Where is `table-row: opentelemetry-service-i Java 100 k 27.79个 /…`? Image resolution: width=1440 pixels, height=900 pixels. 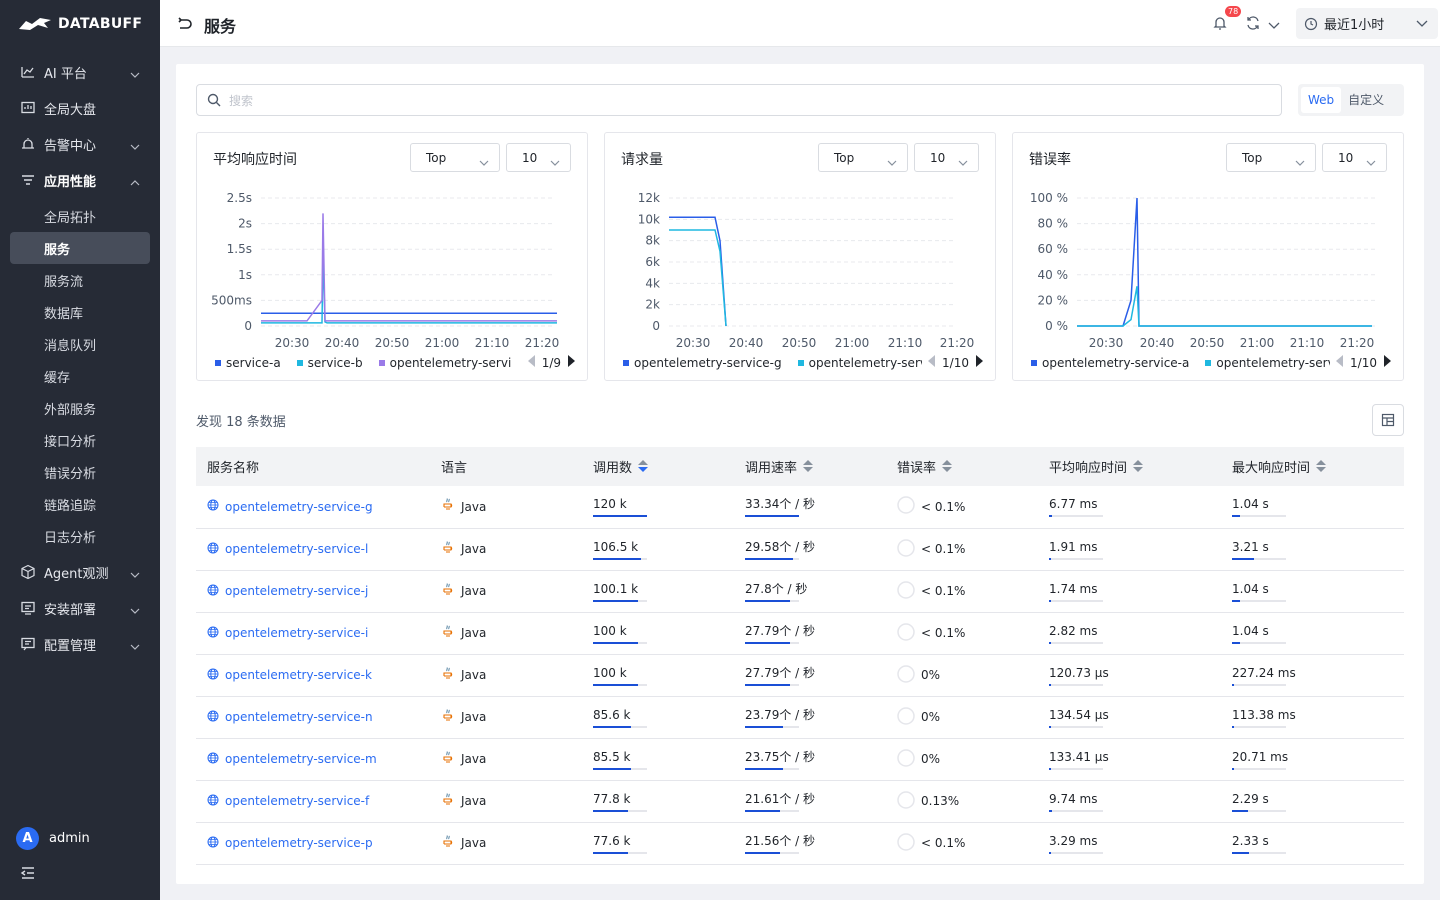 table-row: opentelemetry-service-i Java 100 k 27.79个 /… is located at coordinates (800, 633).